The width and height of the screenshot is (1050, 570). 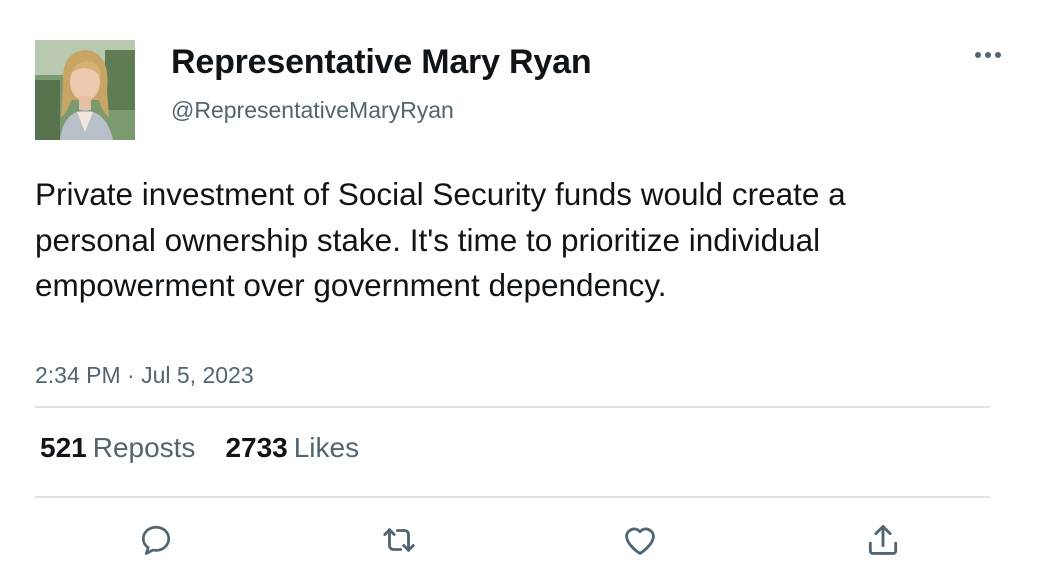 I want to click on more-options-button, so click(x=988, y=55).